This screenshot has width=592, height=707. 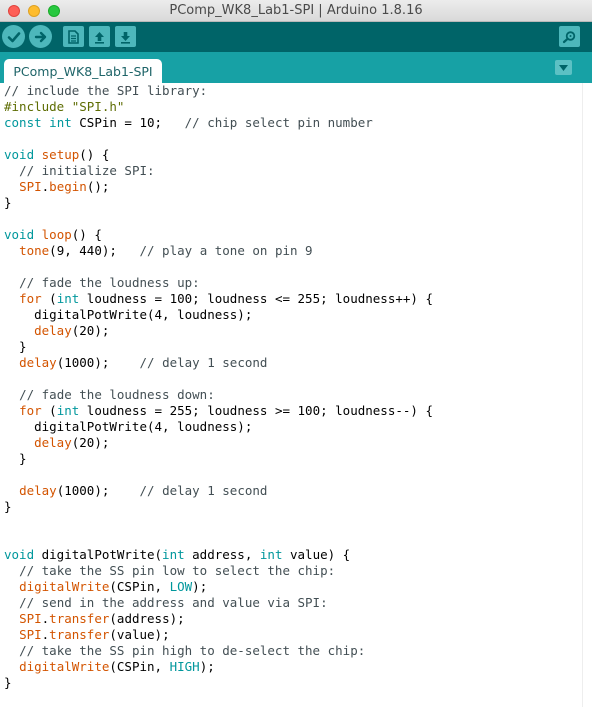 I want to click on code-token: ();, so click(x=98, y=186).